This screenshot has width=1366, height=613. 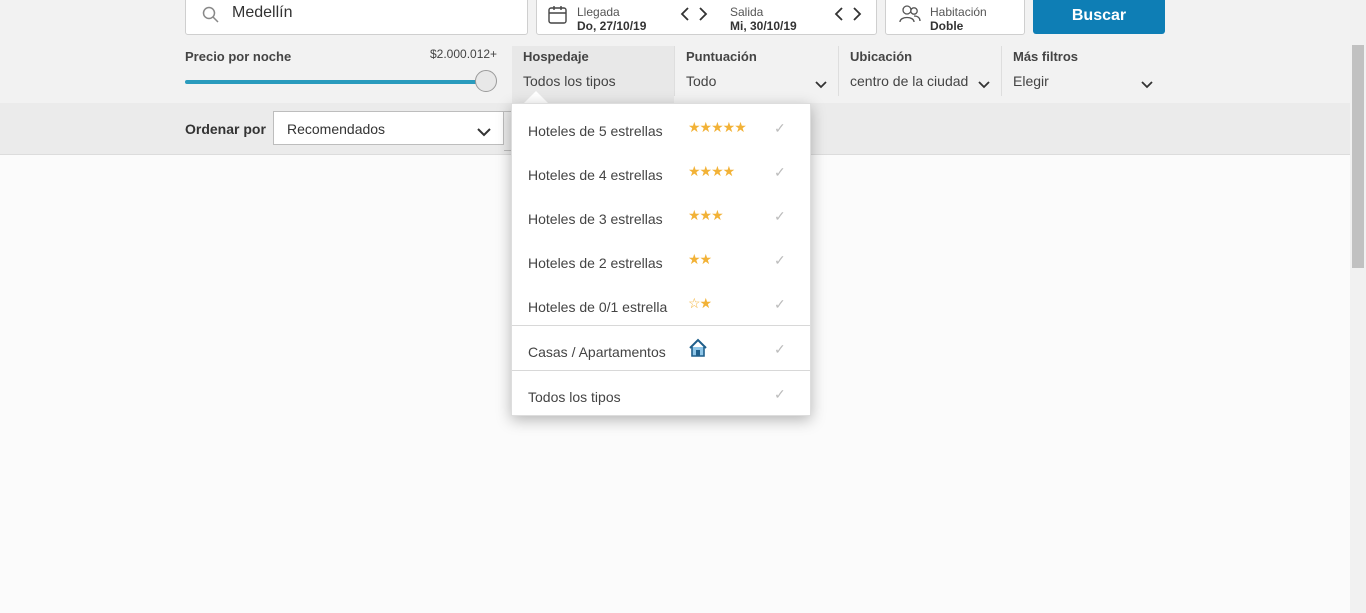 I want to click on four-stars-icon: ★★★★, so click(x=711, y=171).